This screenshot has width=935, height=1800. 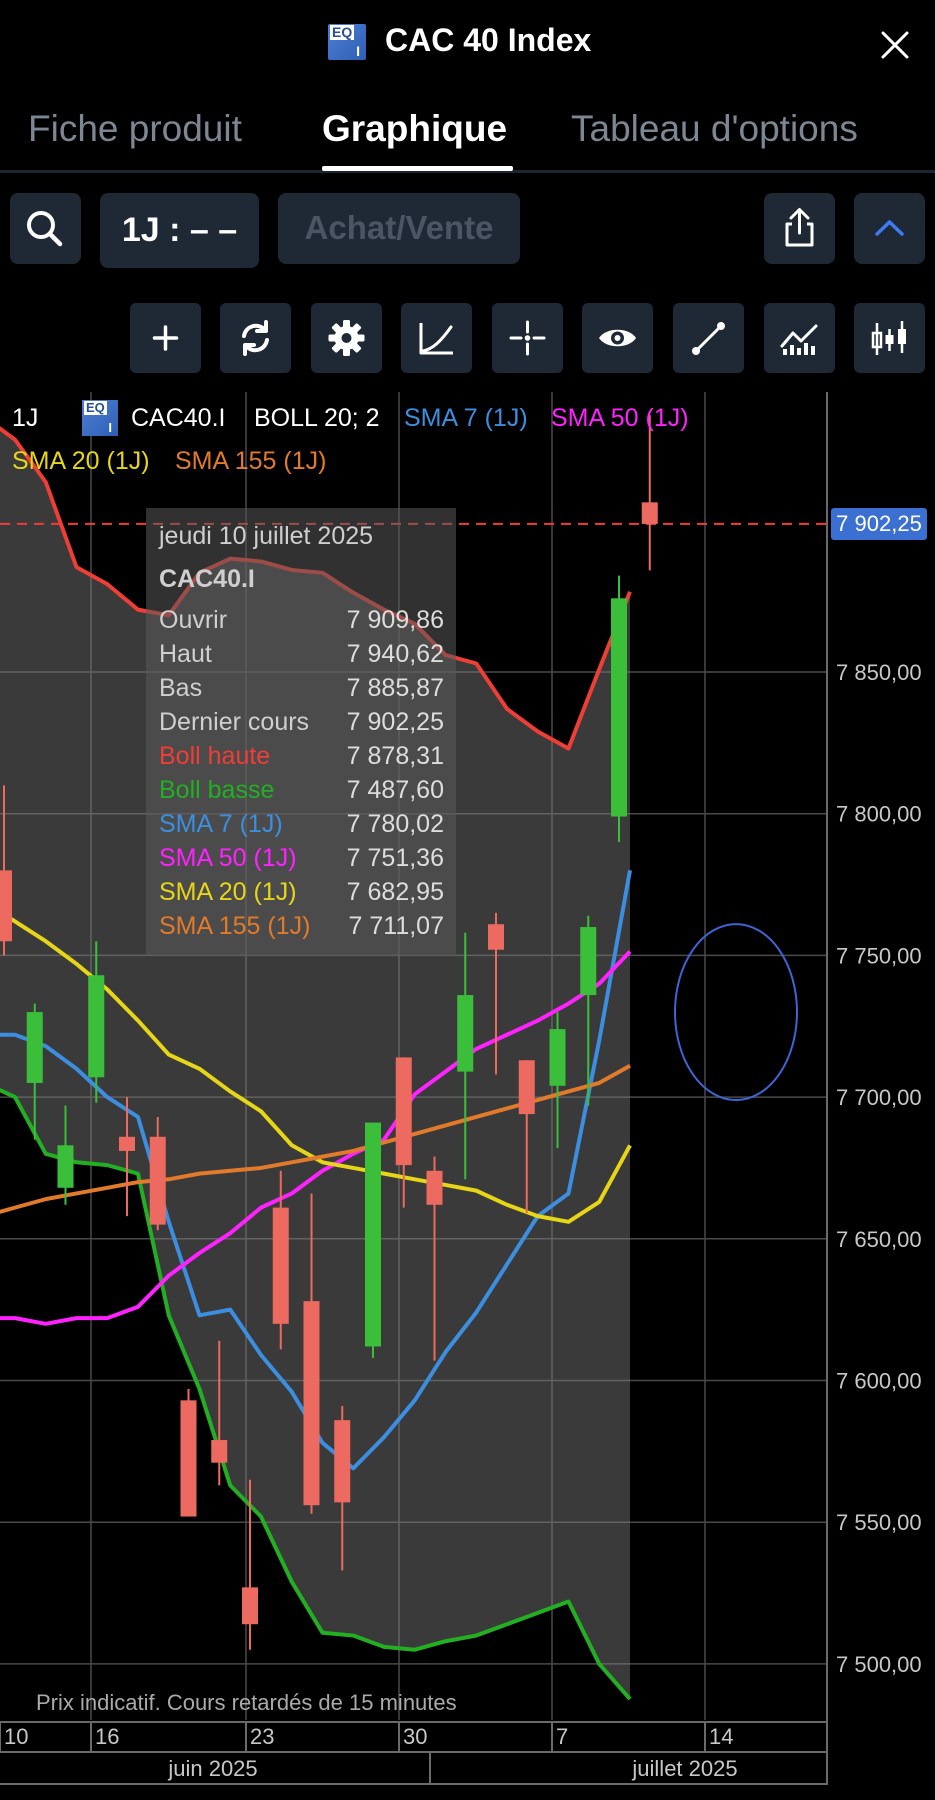 What do you see at coordinates (395, 858) in the screenshot?
I see `tooltip-row-value: 7 751,36` at bounding box center [395, 858].